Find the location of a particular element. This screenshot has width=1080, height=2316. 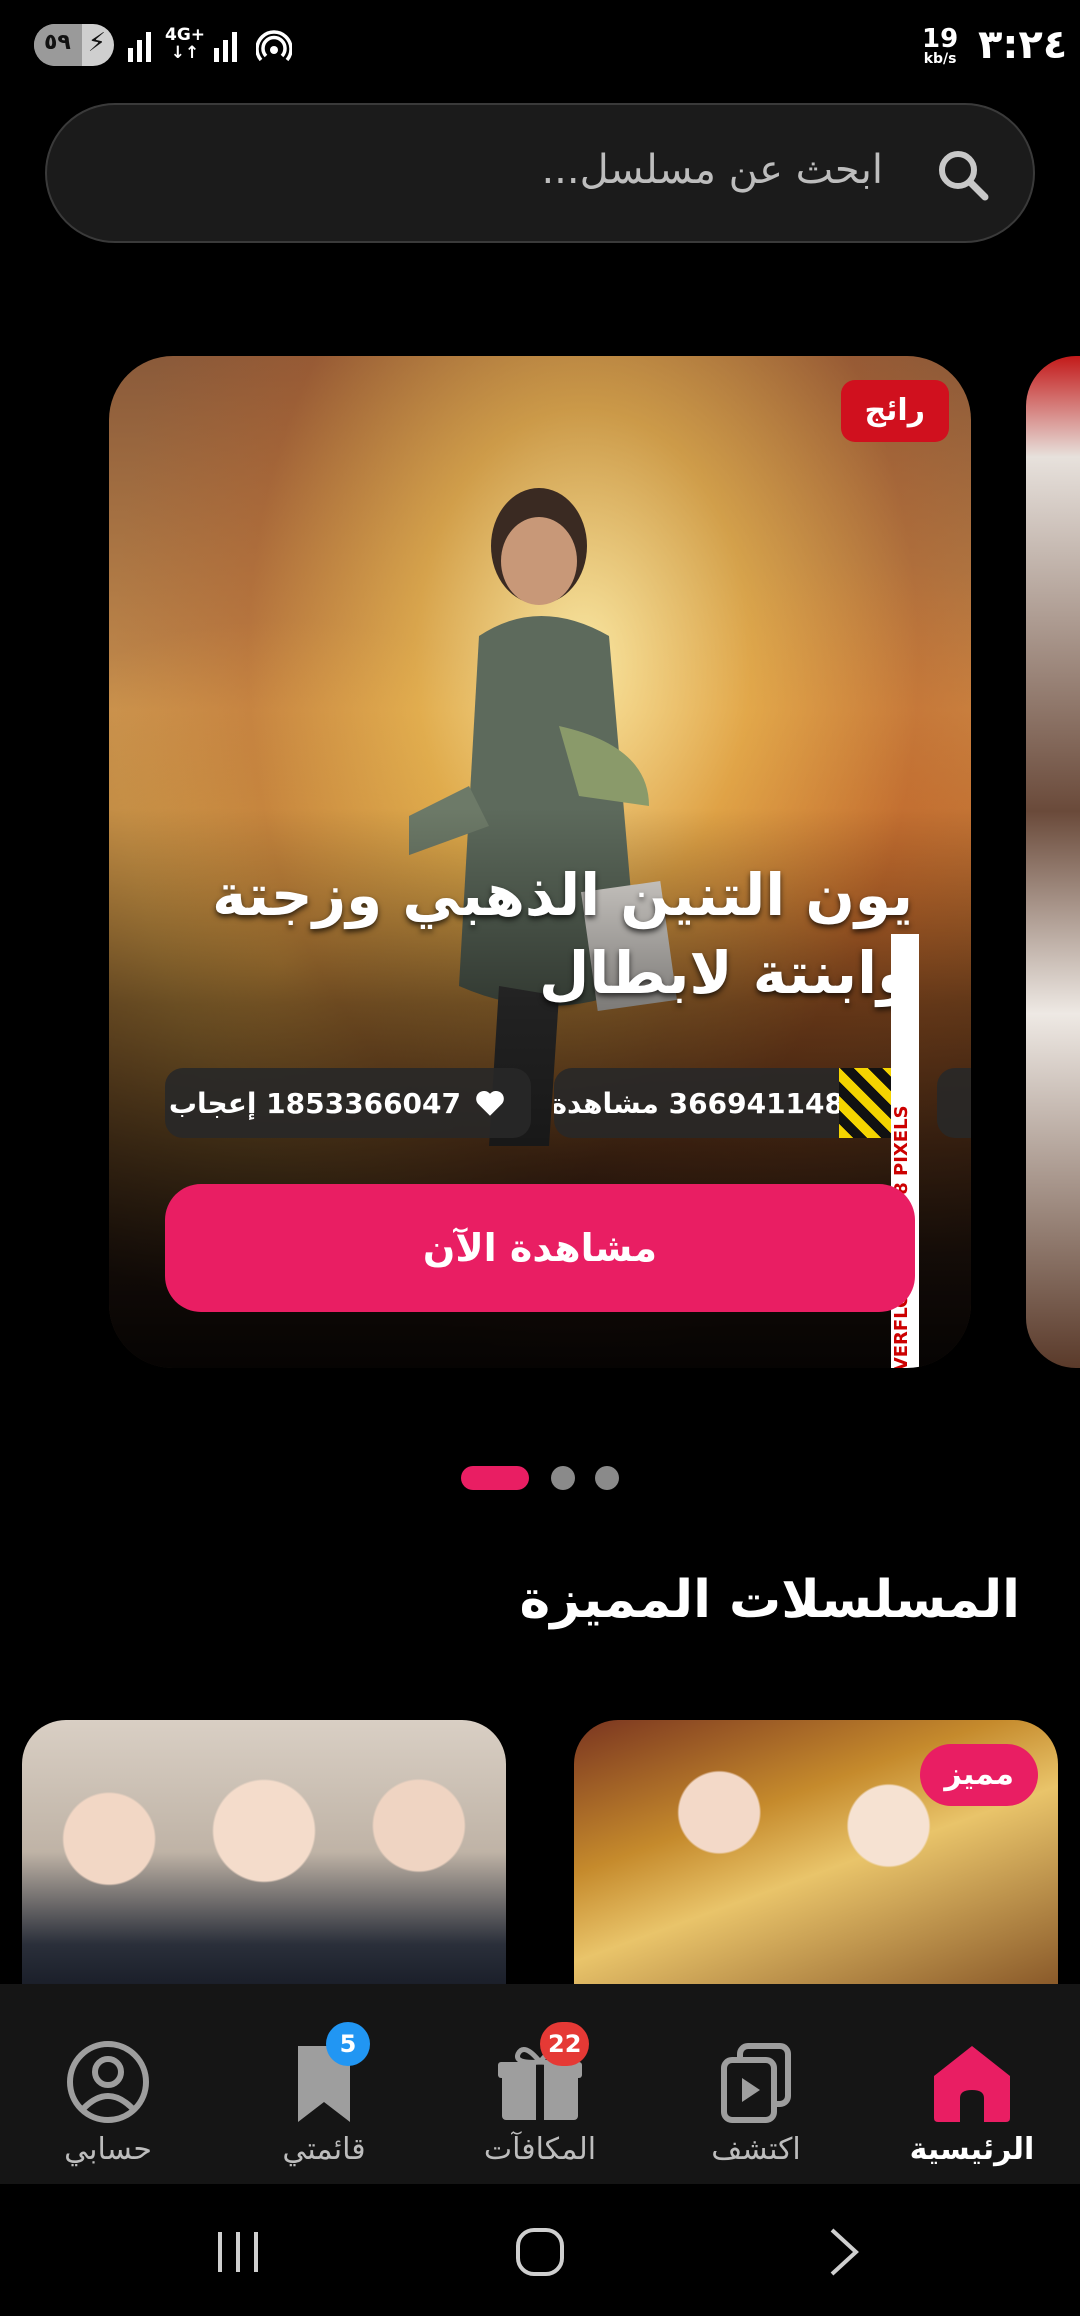

next-hero-card is located at coordinates (1053, 862).